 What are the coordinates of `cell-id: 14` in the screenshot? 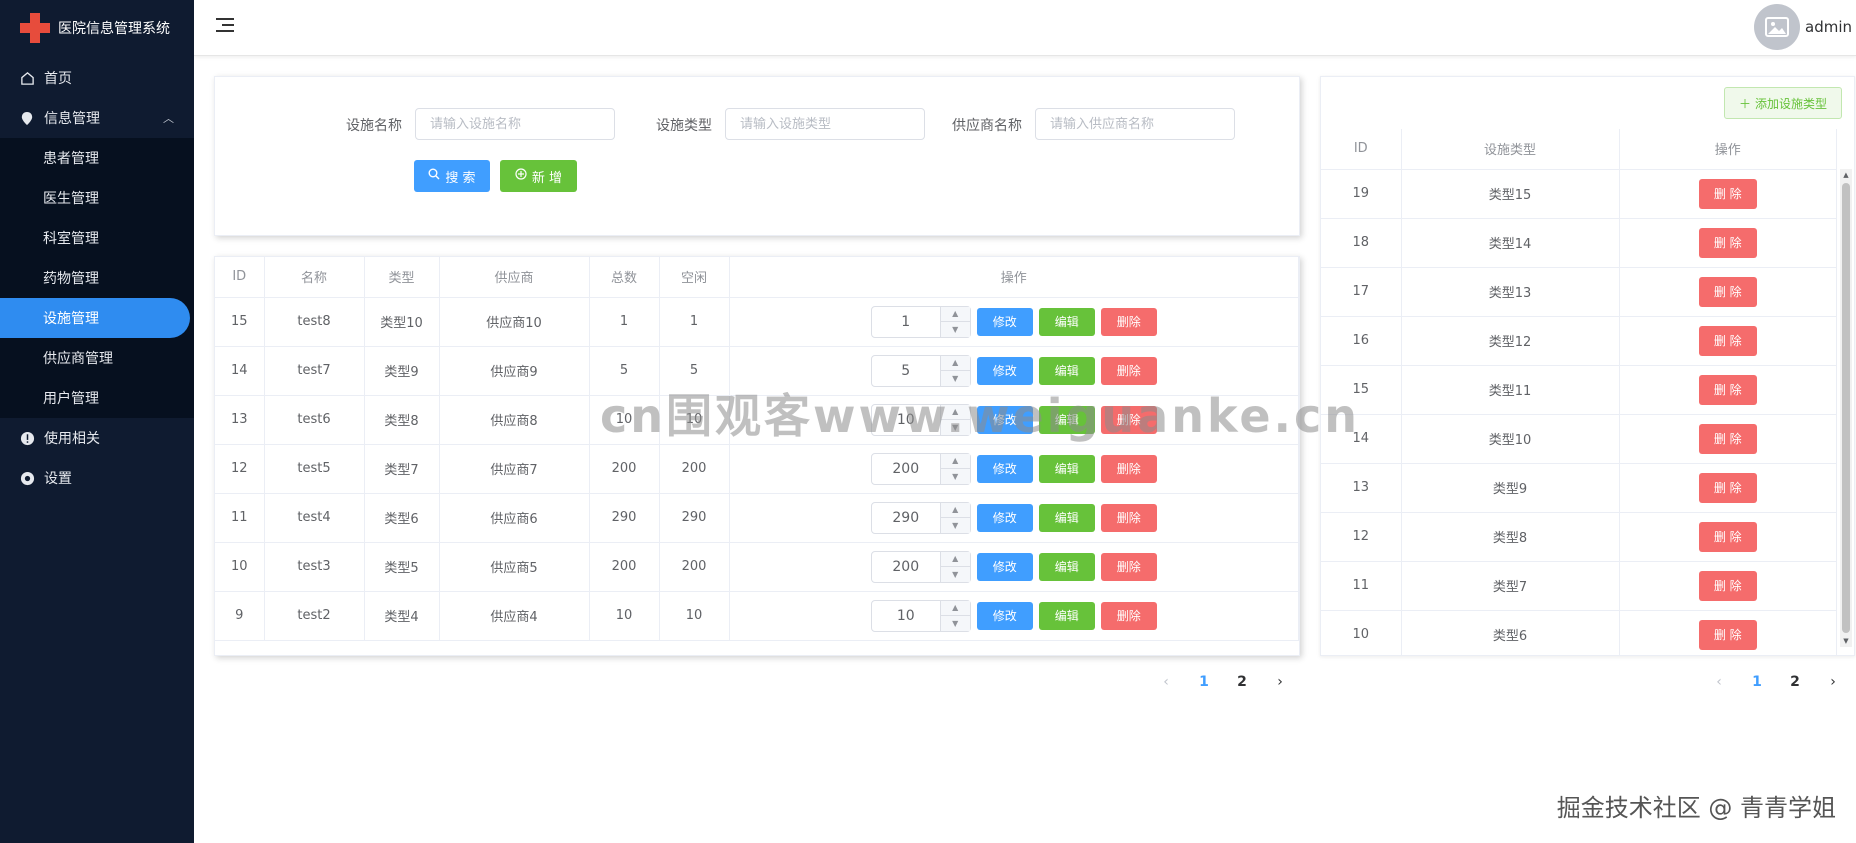 It's located at (1361, 439).